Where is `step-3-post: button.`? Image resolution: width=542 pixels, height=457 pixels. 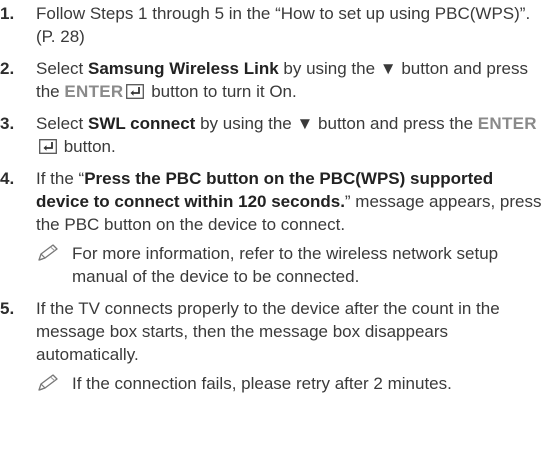 step-3-post: button. is located at coordinates (87, 146).